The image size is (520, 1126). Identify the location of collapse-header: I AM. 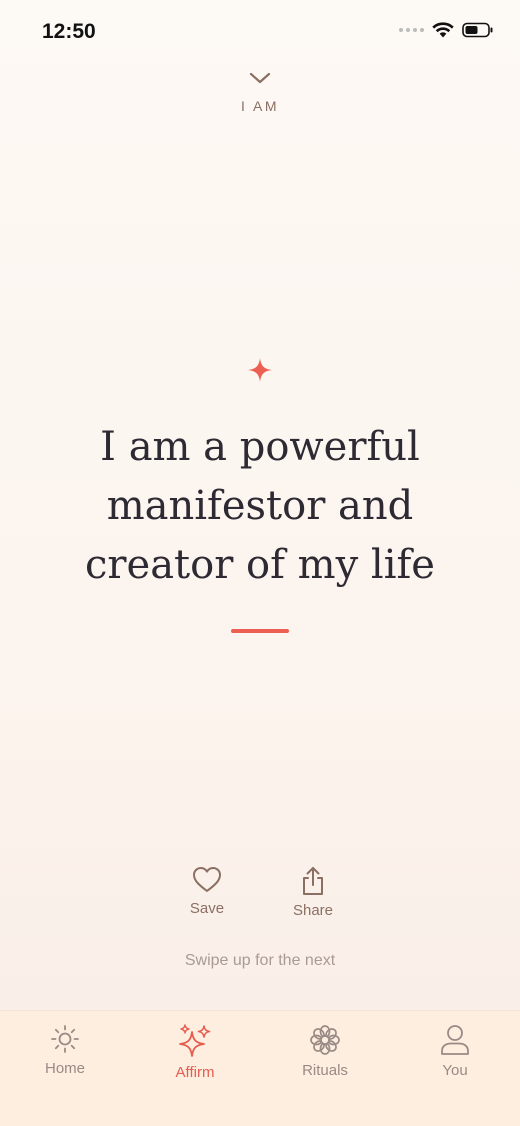
(260, 92).